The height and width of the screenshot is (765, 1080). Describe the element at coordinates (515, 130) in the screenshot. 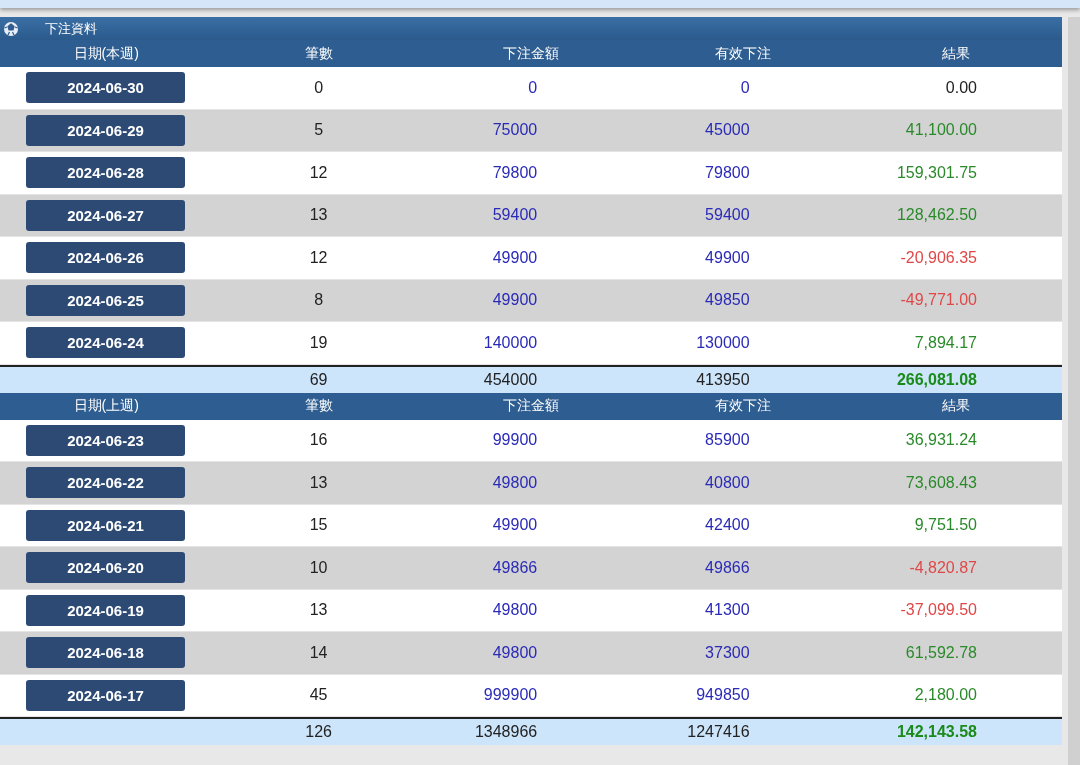

I see `table-cell: 75000` at that location.